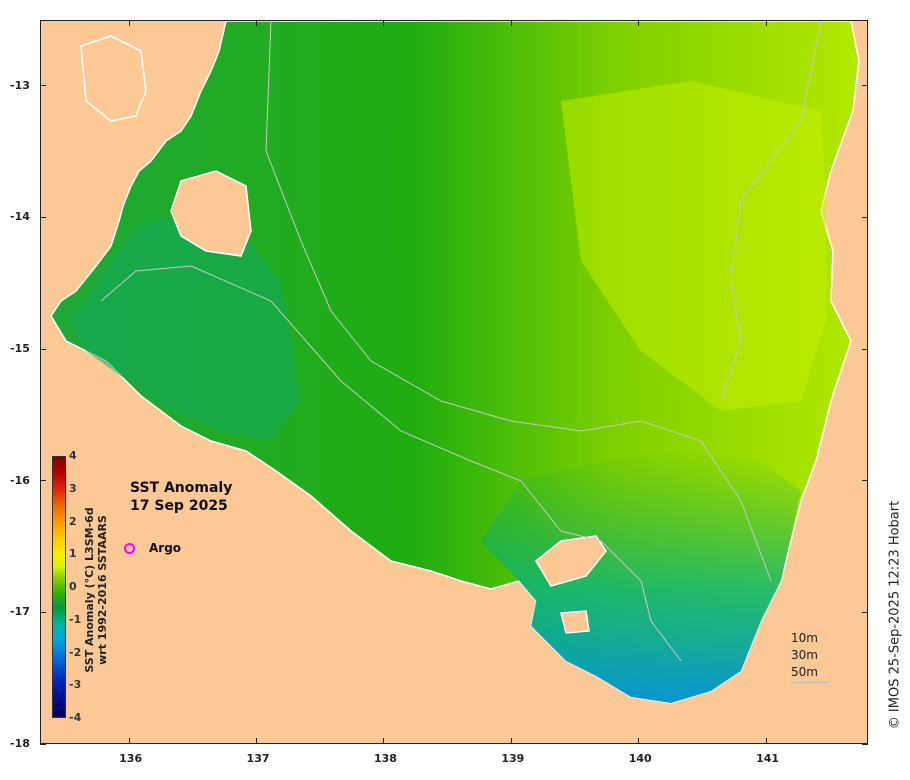  I want to click on y-tick-label: -13, so click(20, 85).